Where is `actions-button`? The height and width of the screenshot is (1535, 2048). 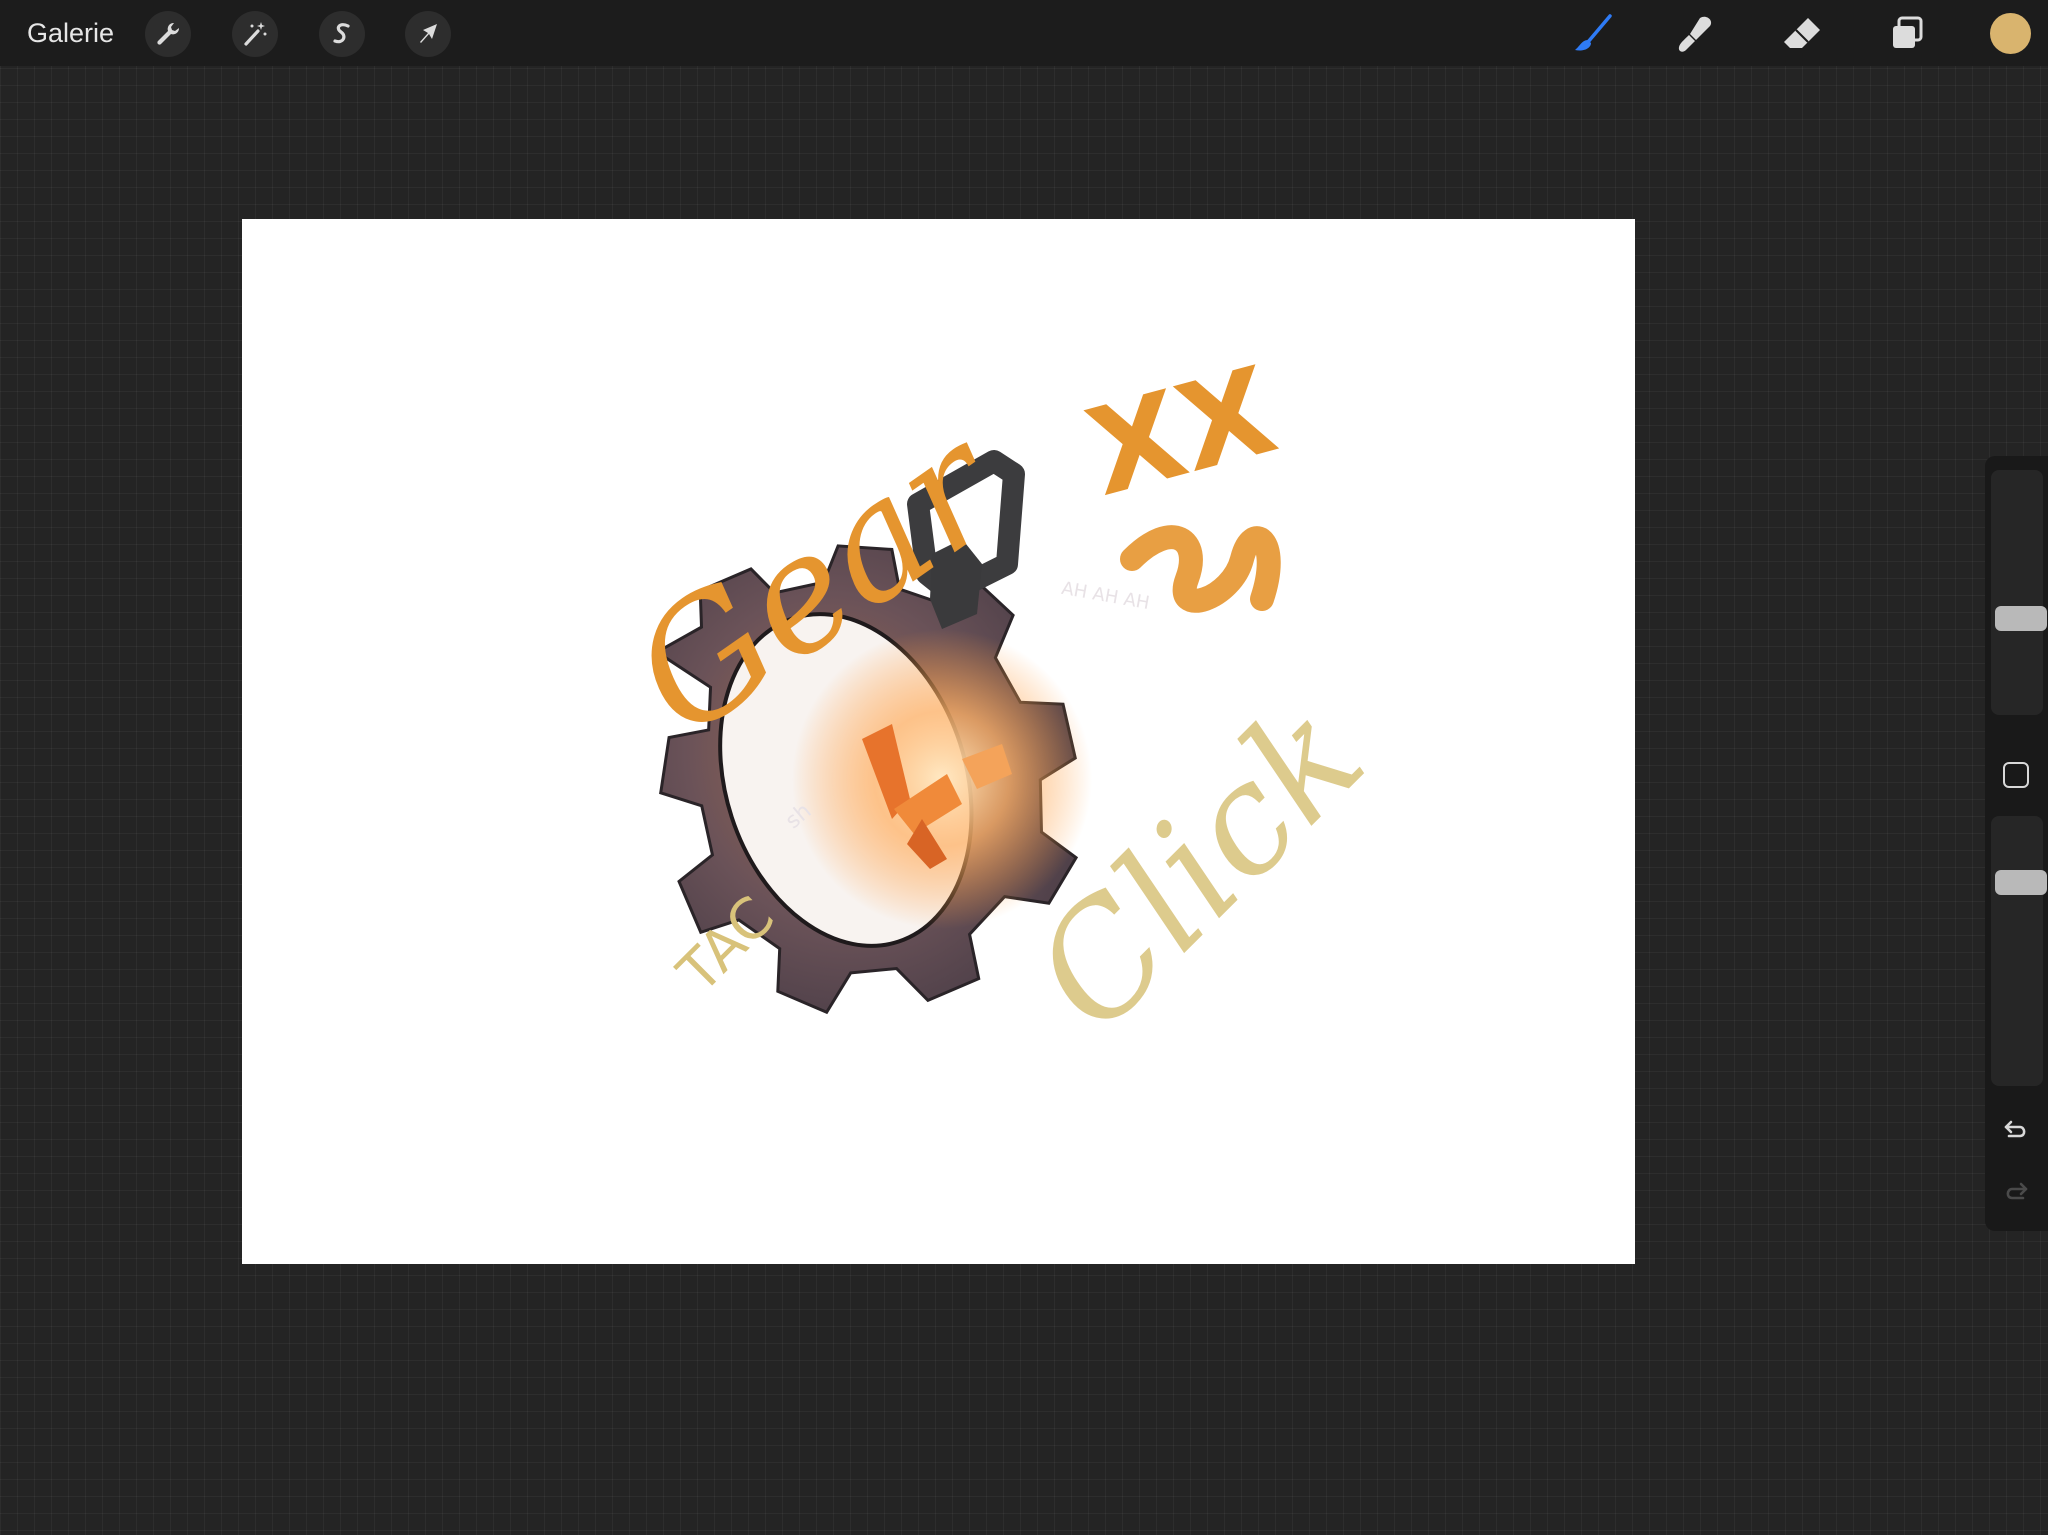
actions-button is located at coordinates (168, 34).